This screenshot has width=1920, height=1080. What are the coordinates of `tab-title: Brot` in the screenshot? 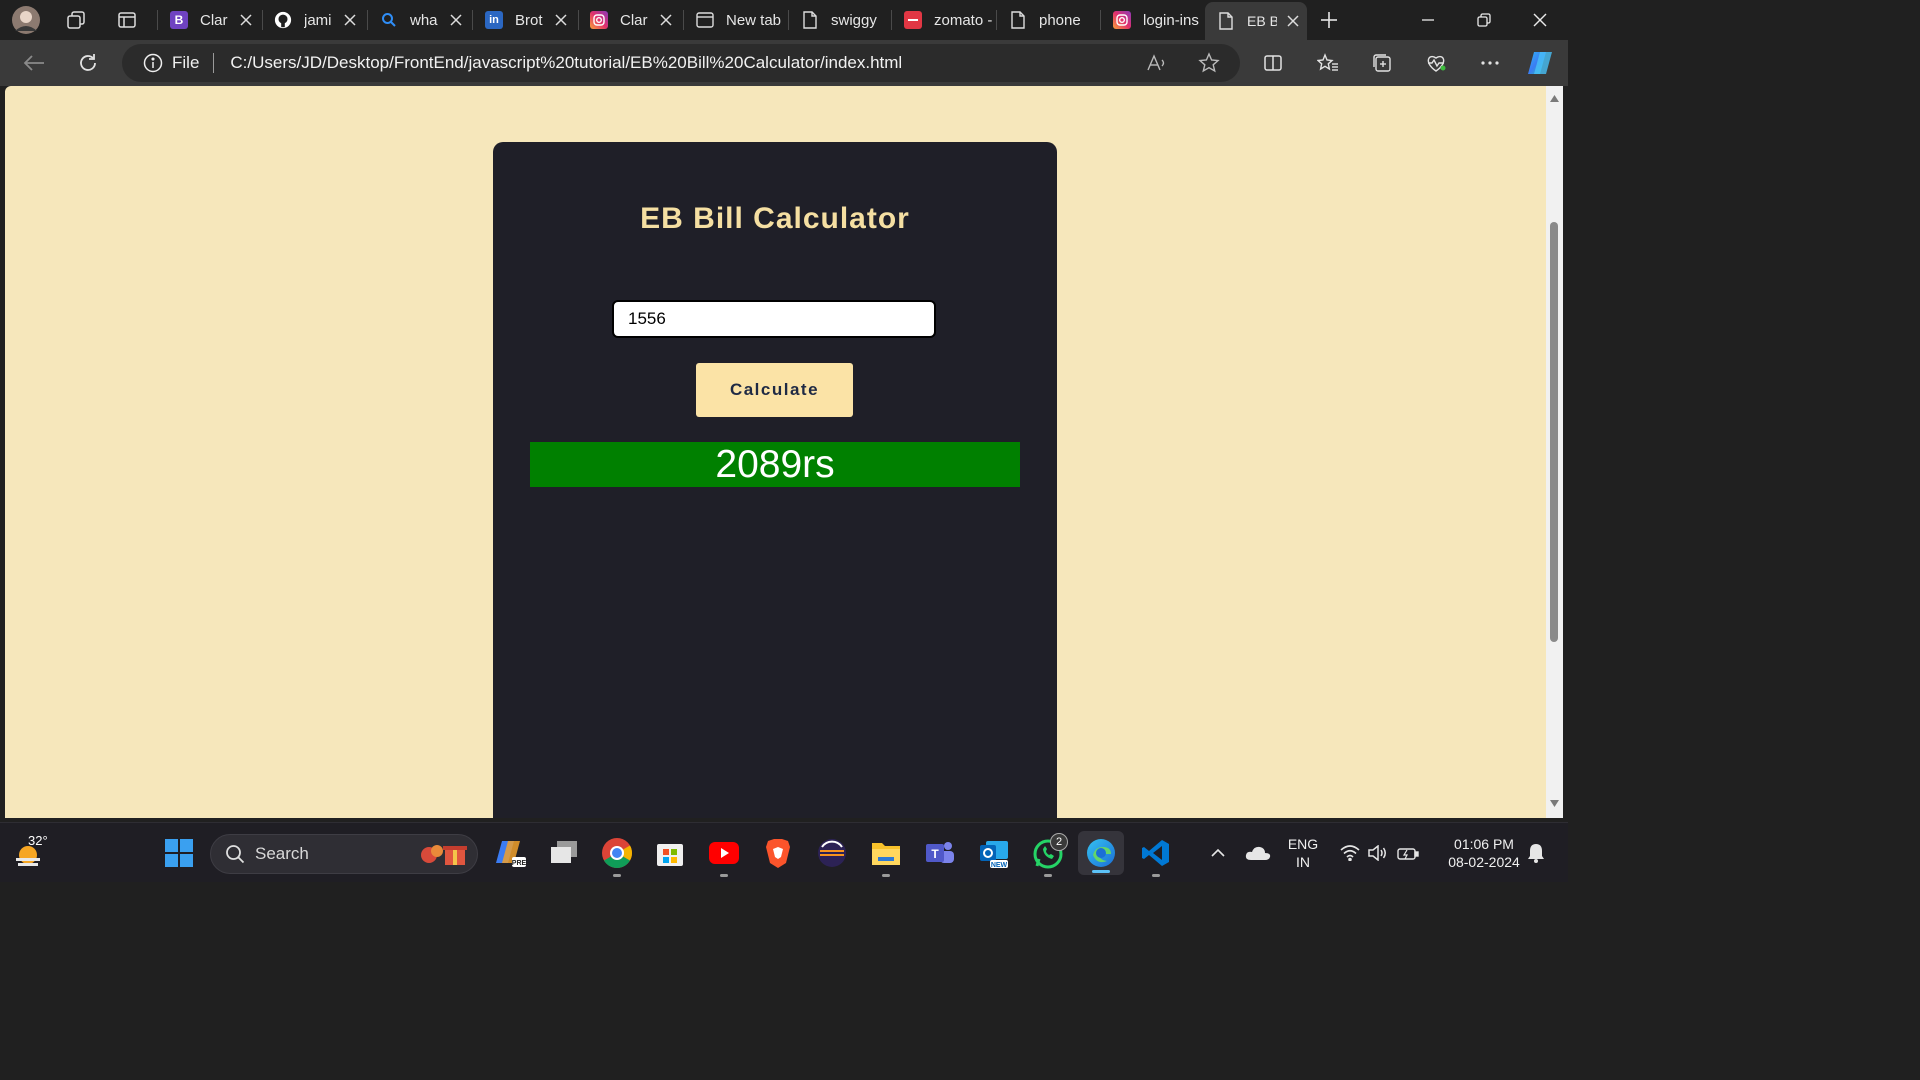 It's located at (529, 20).